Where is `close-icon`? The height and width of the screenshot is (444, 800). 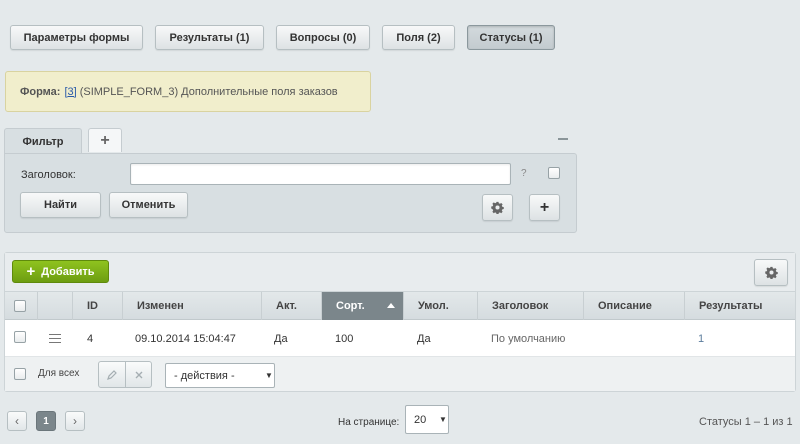
close-icon is located at coordinates (138, 374).